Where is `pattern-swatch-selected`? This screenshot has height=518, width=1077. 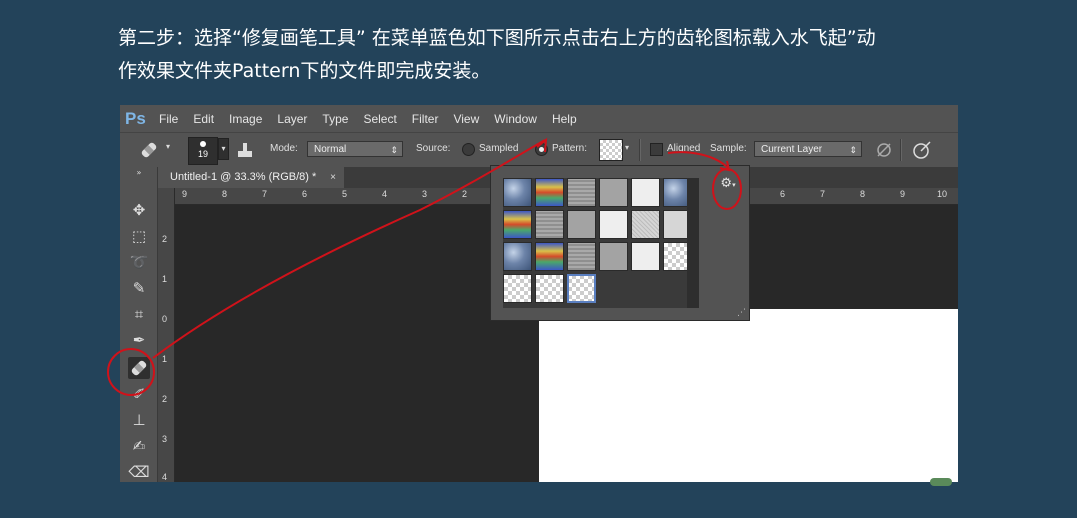 pattern-swatch-selected is located at coordinates (581, 288).